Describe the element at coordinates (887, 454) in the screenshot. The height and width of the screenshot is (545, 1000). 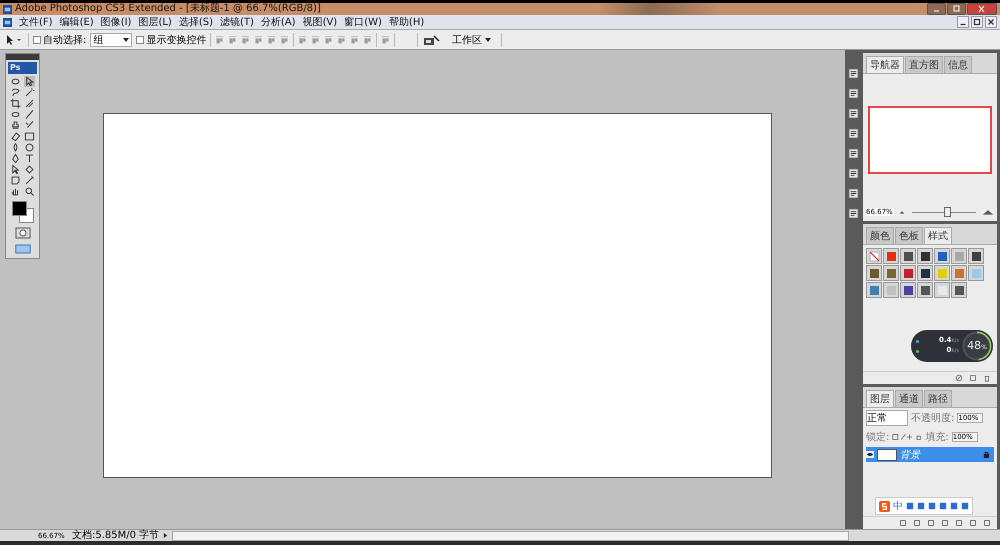
I see `layer-thumbnail` at that location.